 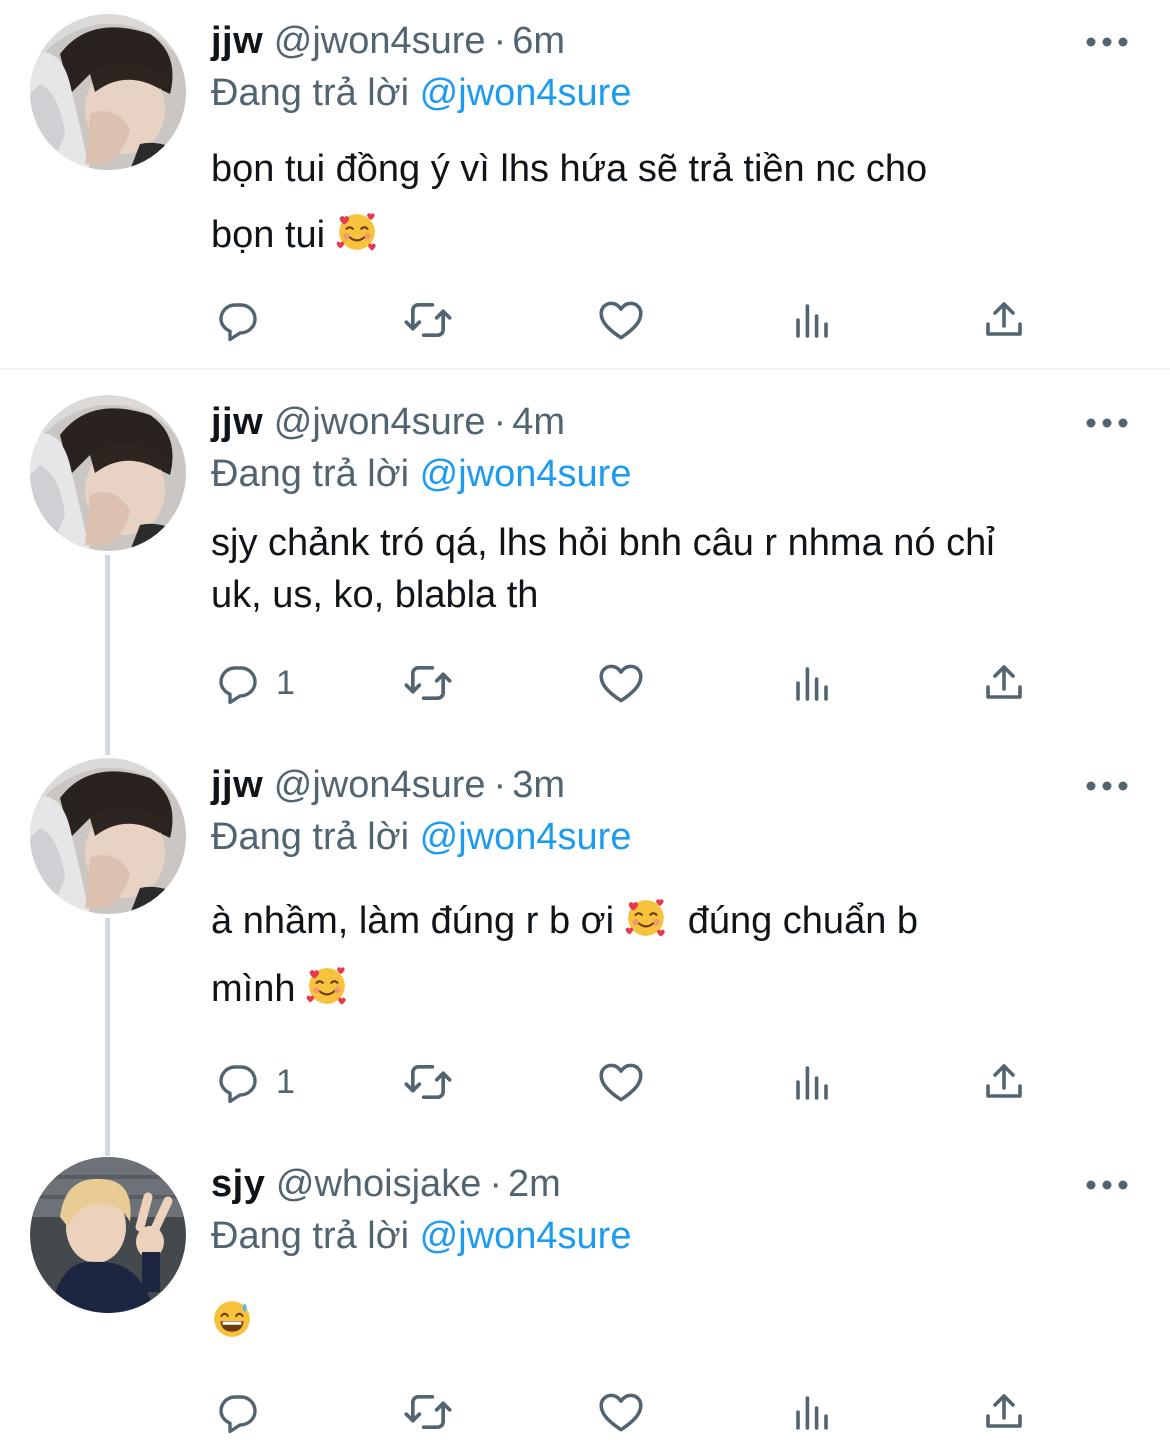 What do you see at coordinates (676, 989) in the screenshot?
I see `tweet-text-line: mình` at bounding box center [676, 989].